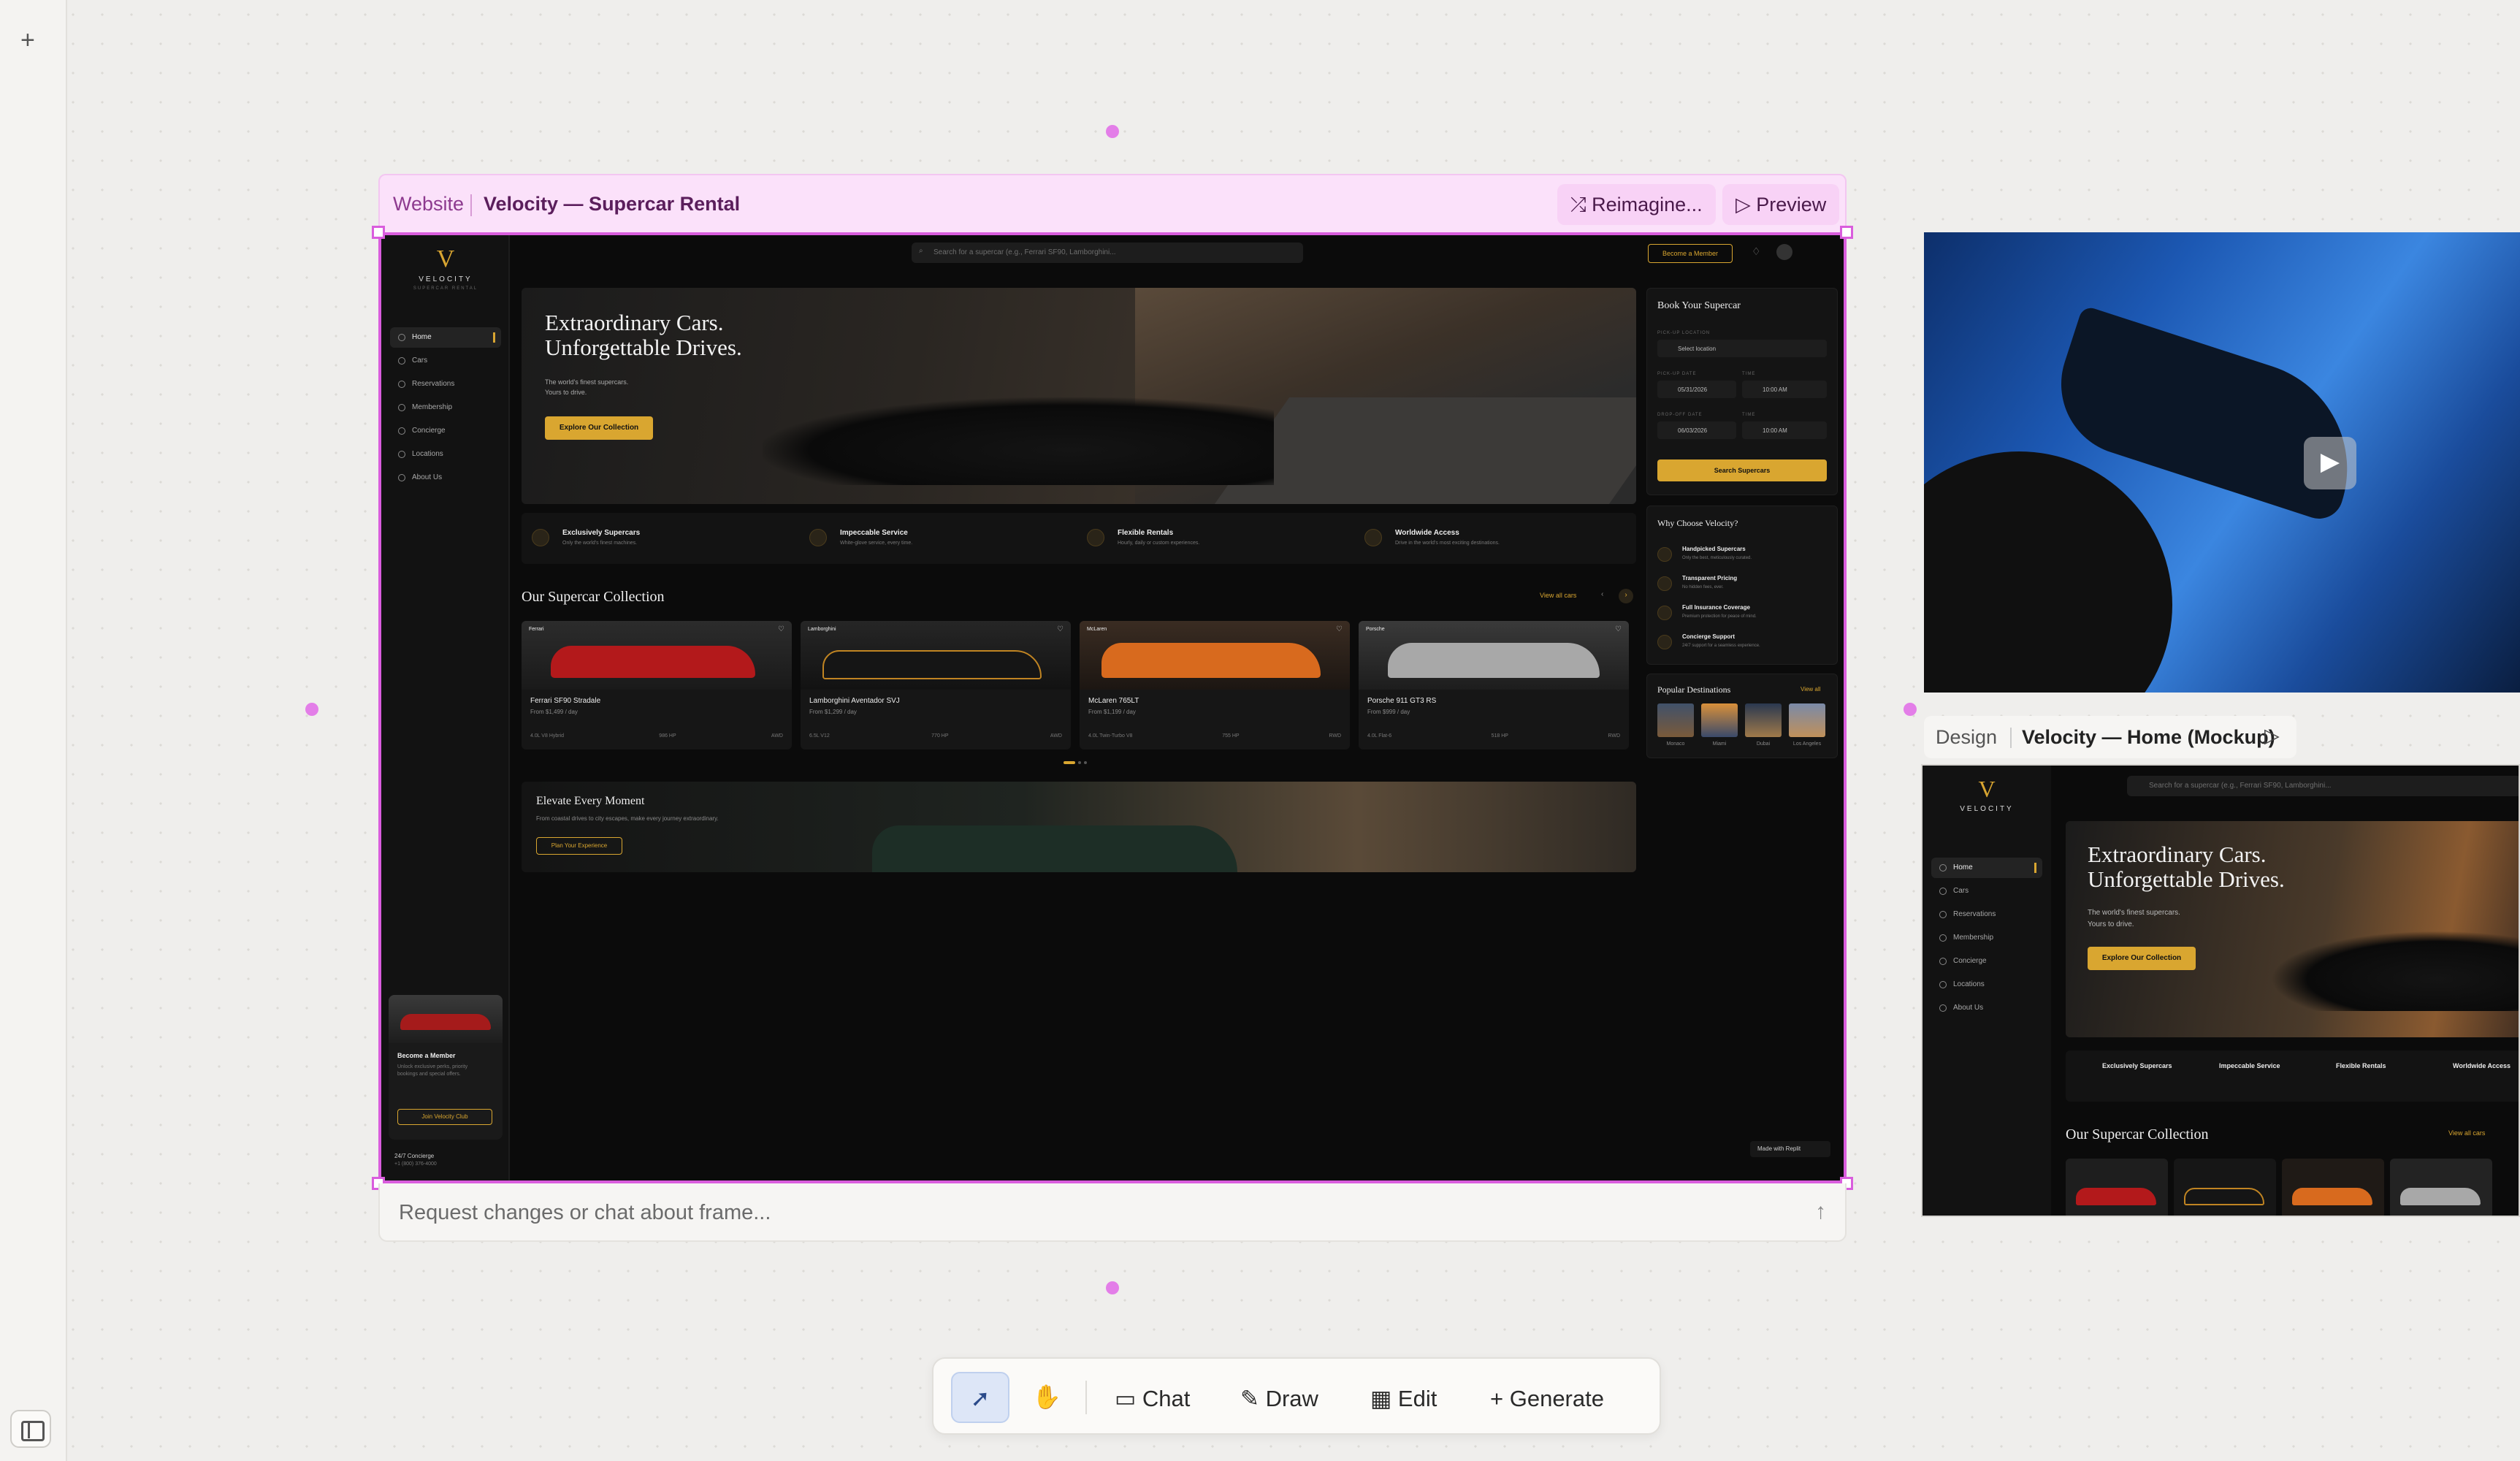  Describe the element at coordinates (579, 846) in the screenshot. I see `plan-experience-button: Plan Your Experience` at that location.